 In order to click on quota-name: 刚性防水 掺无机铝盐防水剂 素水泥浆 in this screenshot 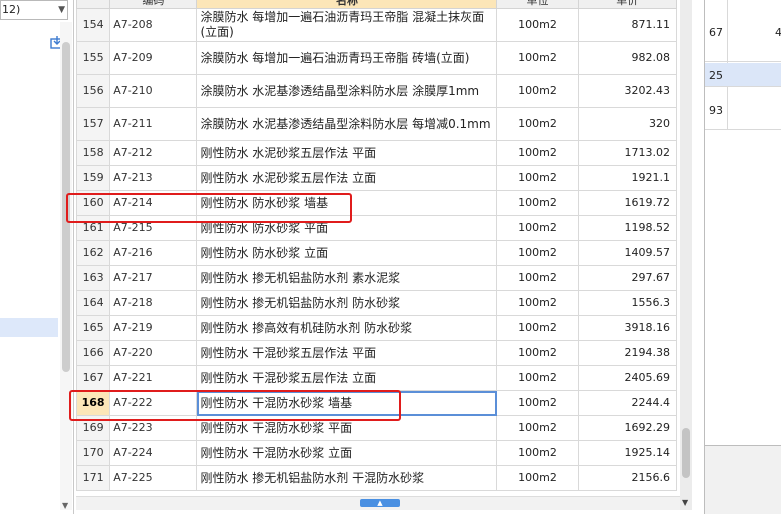, I will do `click(347, 278)`.